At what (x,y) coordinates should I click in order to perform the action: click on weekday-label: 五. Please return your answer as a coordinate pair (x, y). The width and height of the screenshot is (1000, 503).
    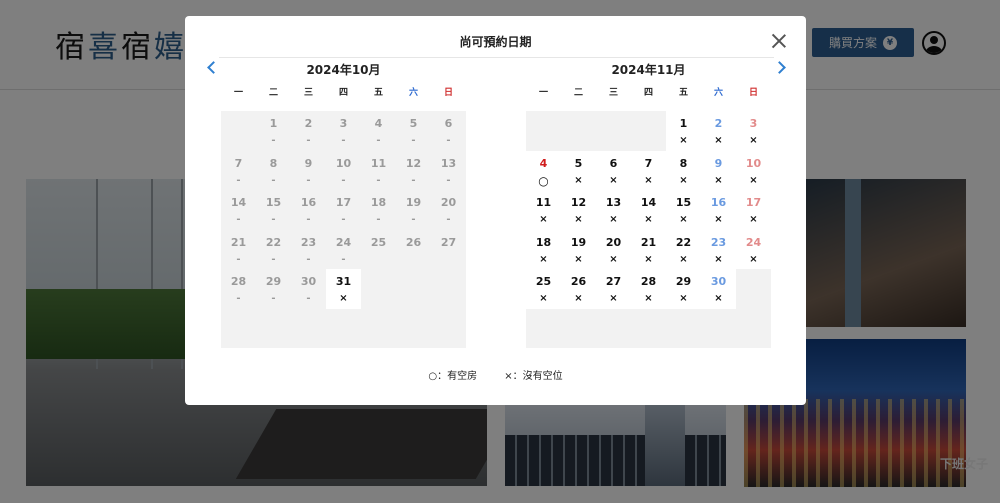
    Looking at the image, I should click on (683, 93).